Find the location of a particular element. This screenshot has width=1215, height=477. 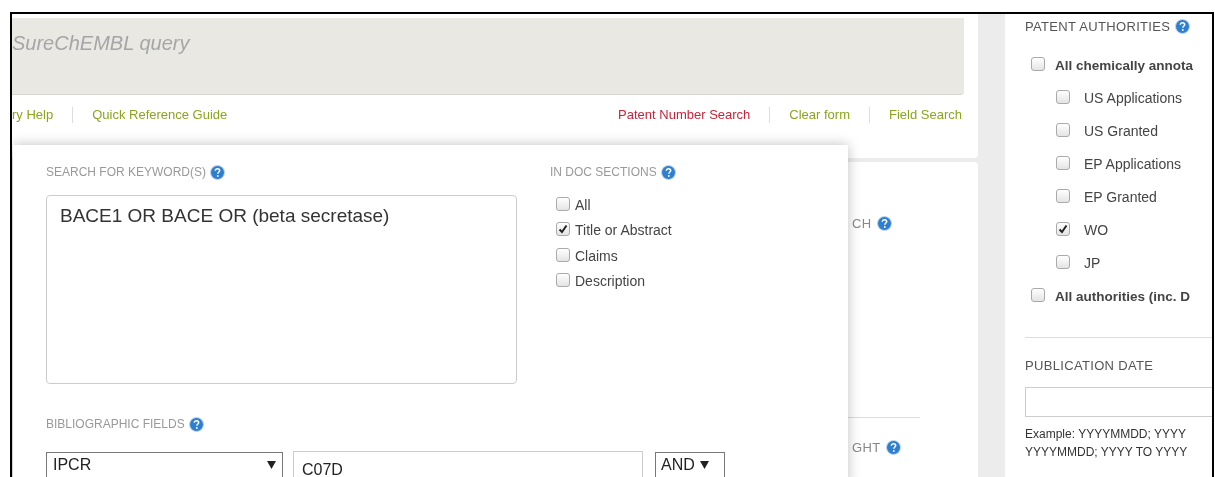

section-heading: SEARCH FOR KEYWORD(S) is located at coordinates (126, 172).